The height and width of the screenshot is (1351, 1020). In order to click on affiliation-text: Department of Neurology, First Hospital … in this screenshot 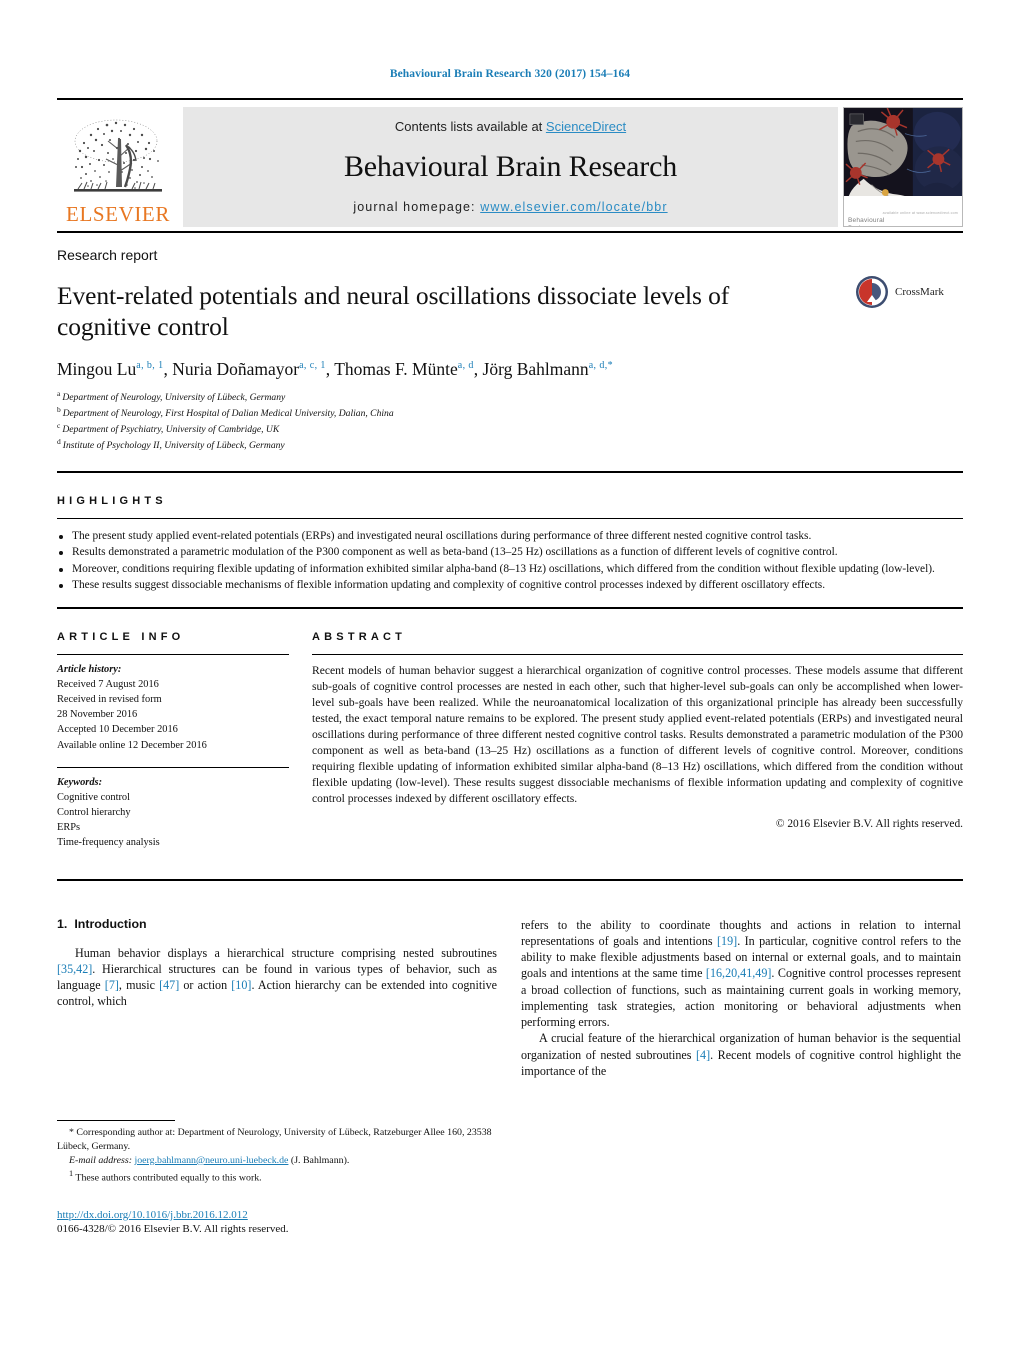, I will do `click(228, 414)`.